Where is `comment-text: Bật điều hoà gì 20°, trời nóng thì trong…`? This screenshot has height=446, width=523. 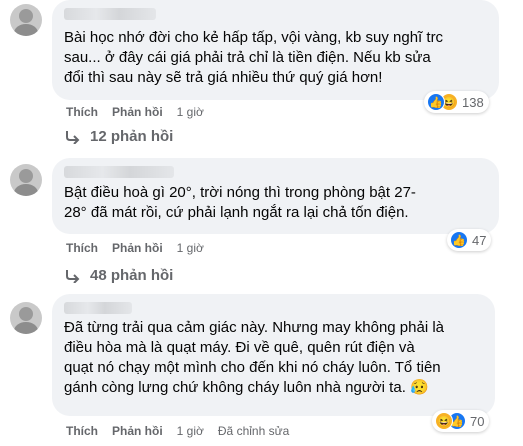
comment-text: Bật điều hoà gì 20°, trời nóng thì trong… is located at coordinates (240, 202).